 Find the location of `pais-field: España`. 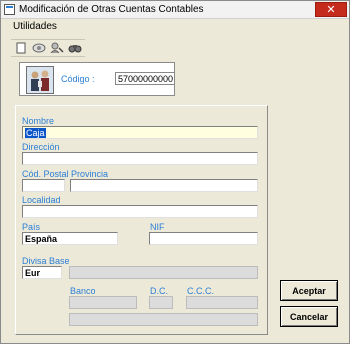

pais-field: España is located at coordinates (70, 238).